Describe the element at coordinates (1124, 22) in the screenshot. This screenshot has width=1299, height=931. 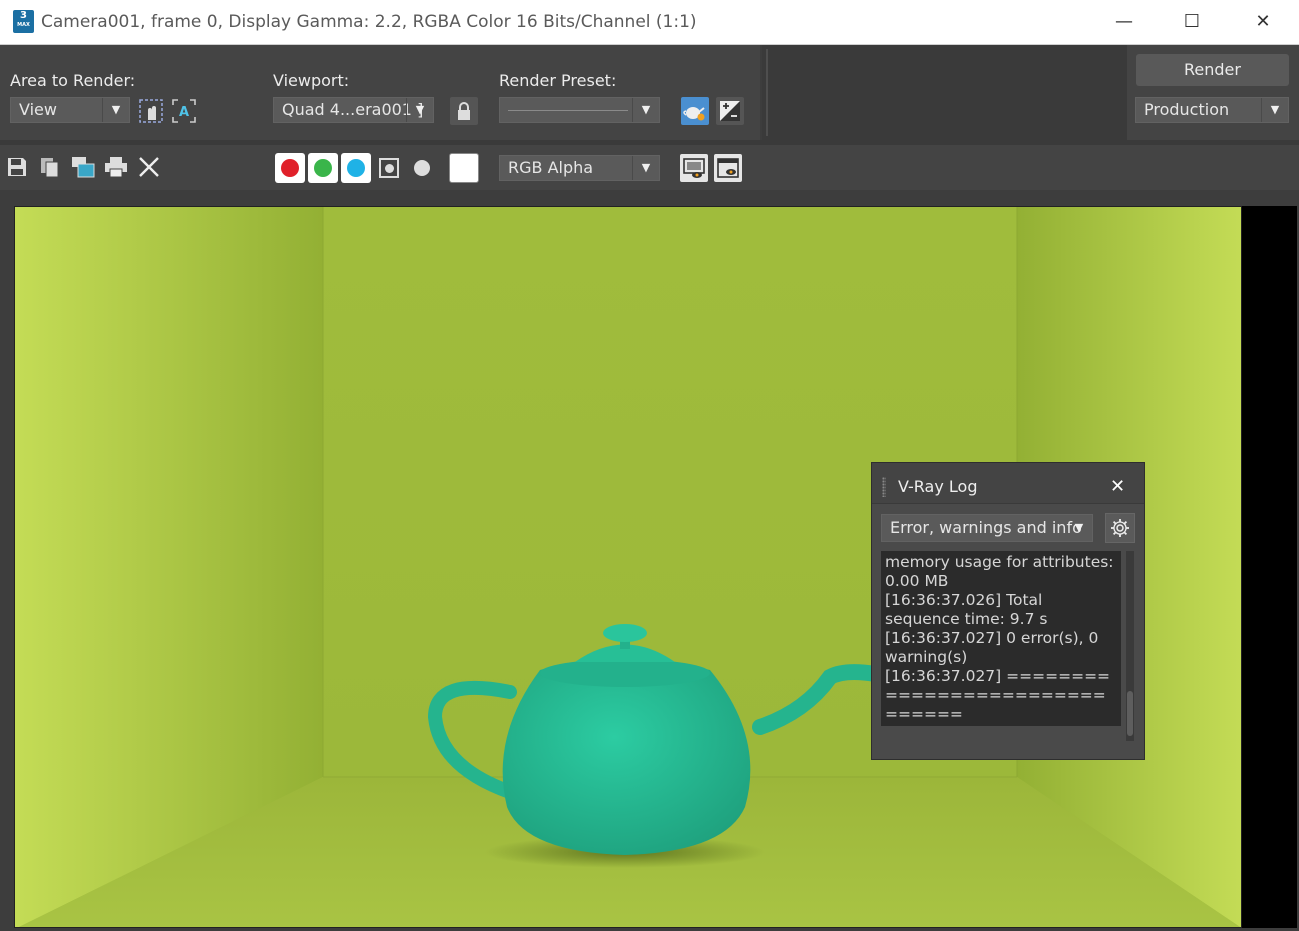
I see `minimize-button: —` at that location.